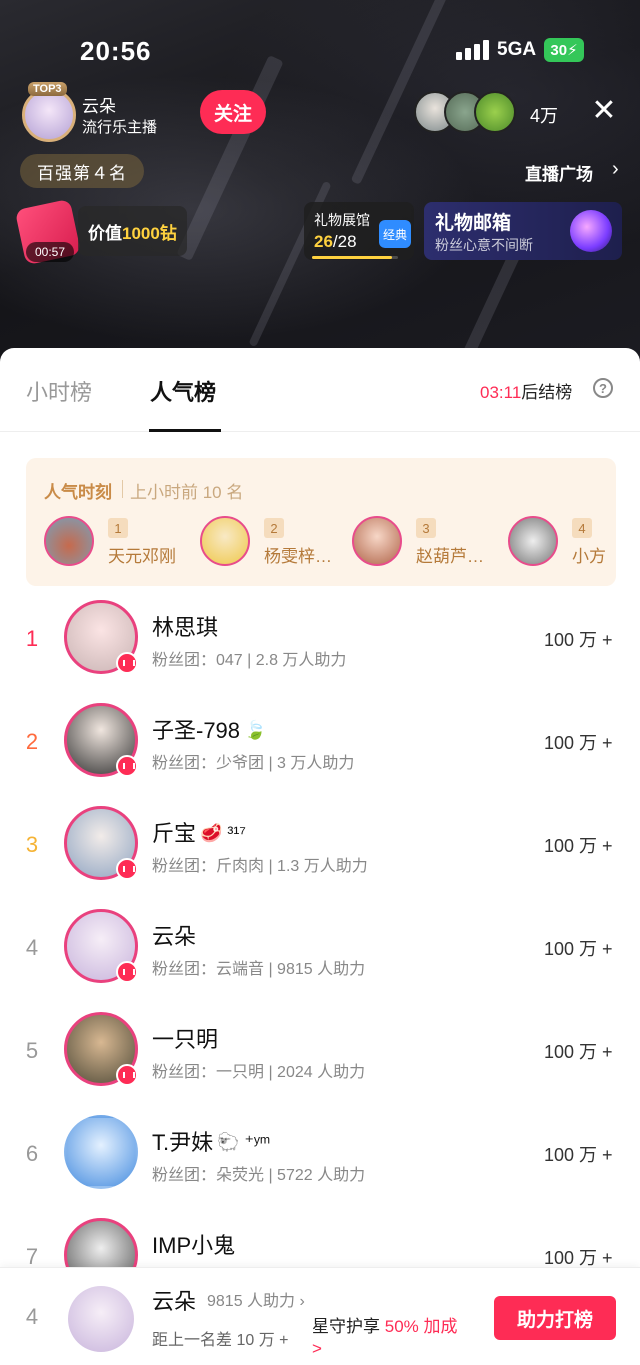 This screenshot has width=640, height=1365. Describe the element at coordinates (544, 115) in the screenshot. I see `viewer-count: 4万` at that location.